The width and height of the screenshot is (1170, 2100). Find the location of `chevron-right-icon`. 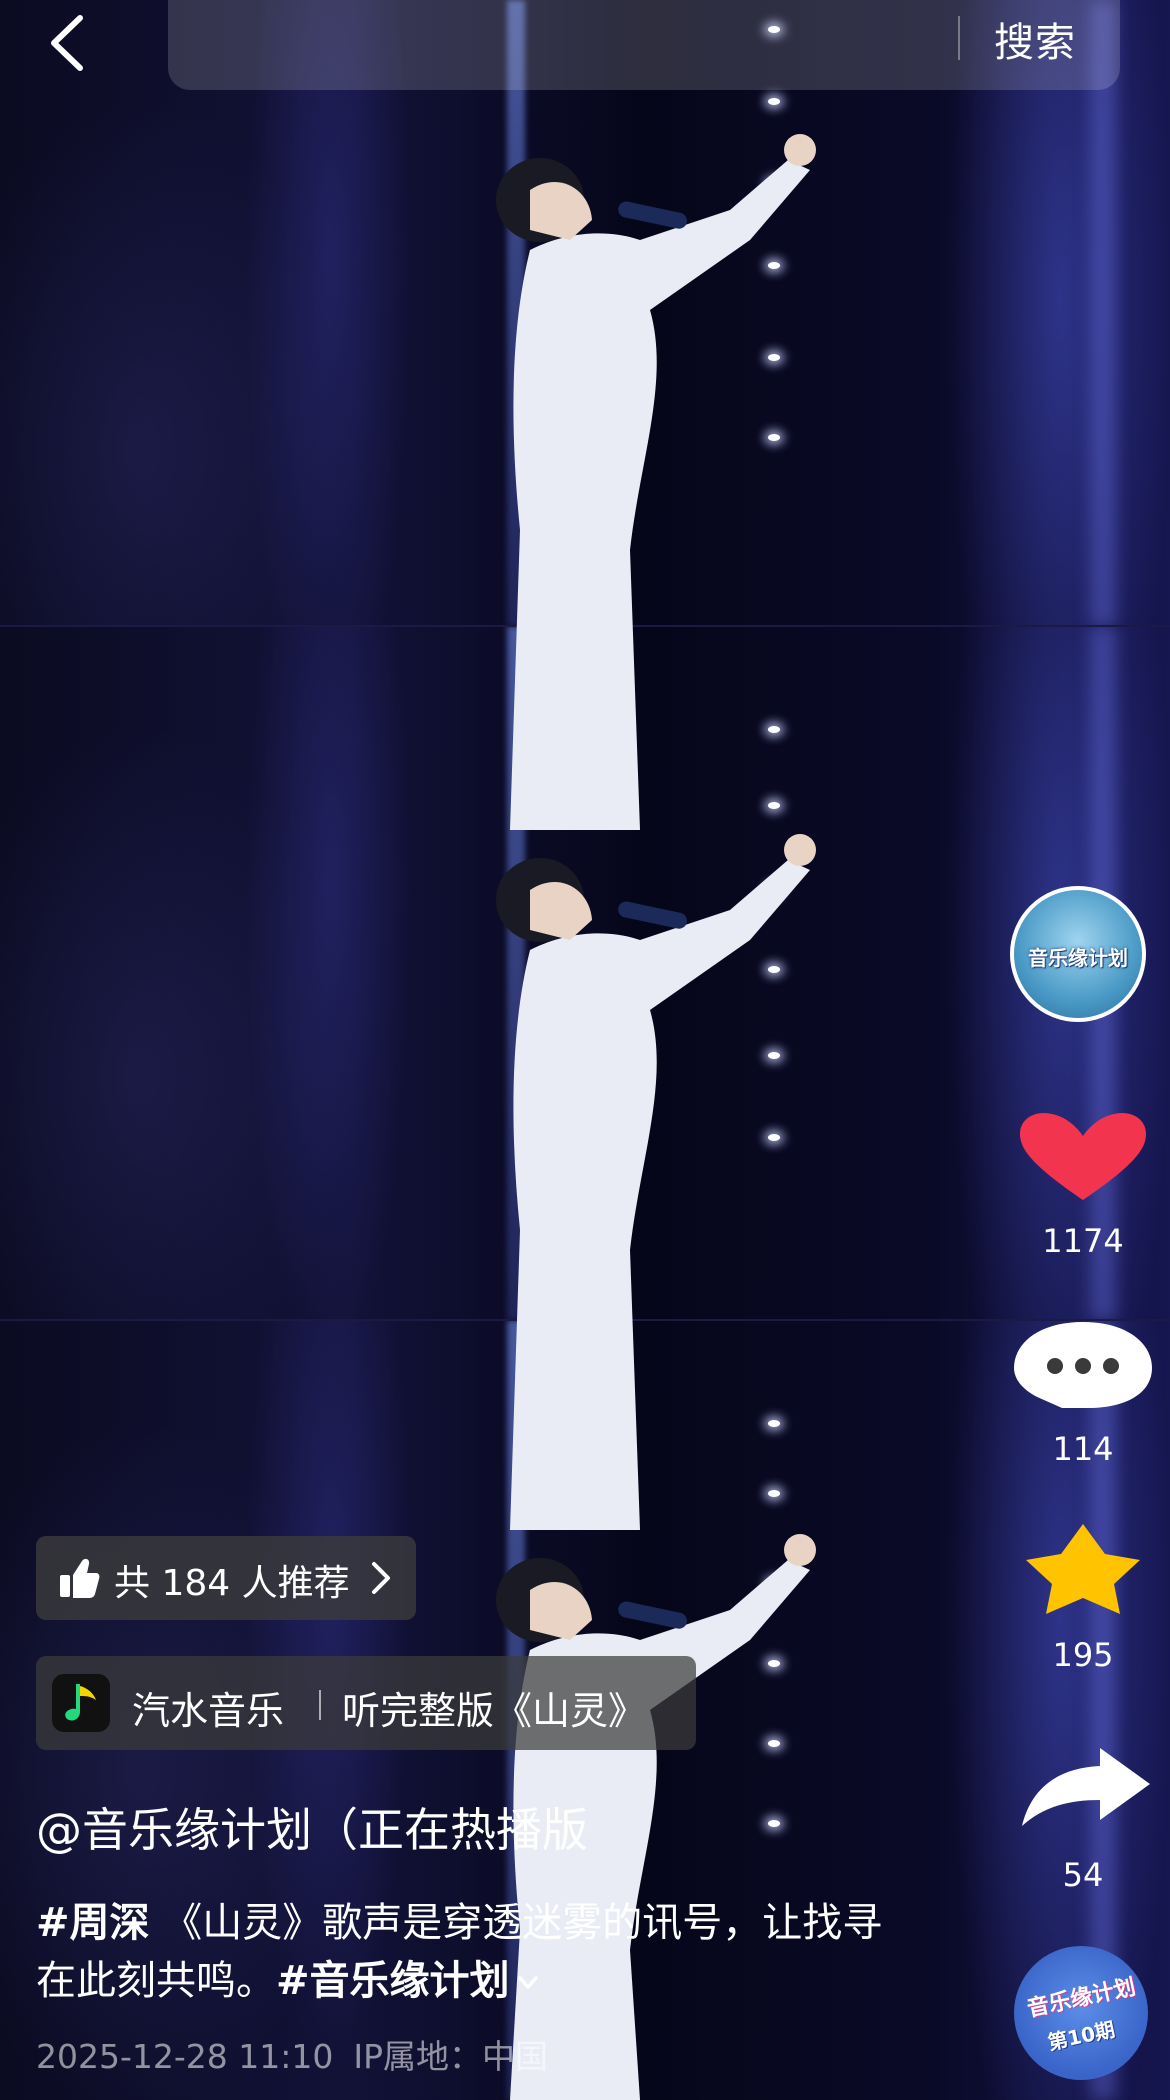

chevron-right-icon is located at coordinates (381, 1578).